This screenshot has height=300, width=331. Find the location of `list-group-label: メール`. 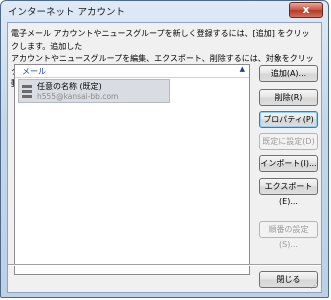

list-group-label: メール is located at coordinates (34, 71).